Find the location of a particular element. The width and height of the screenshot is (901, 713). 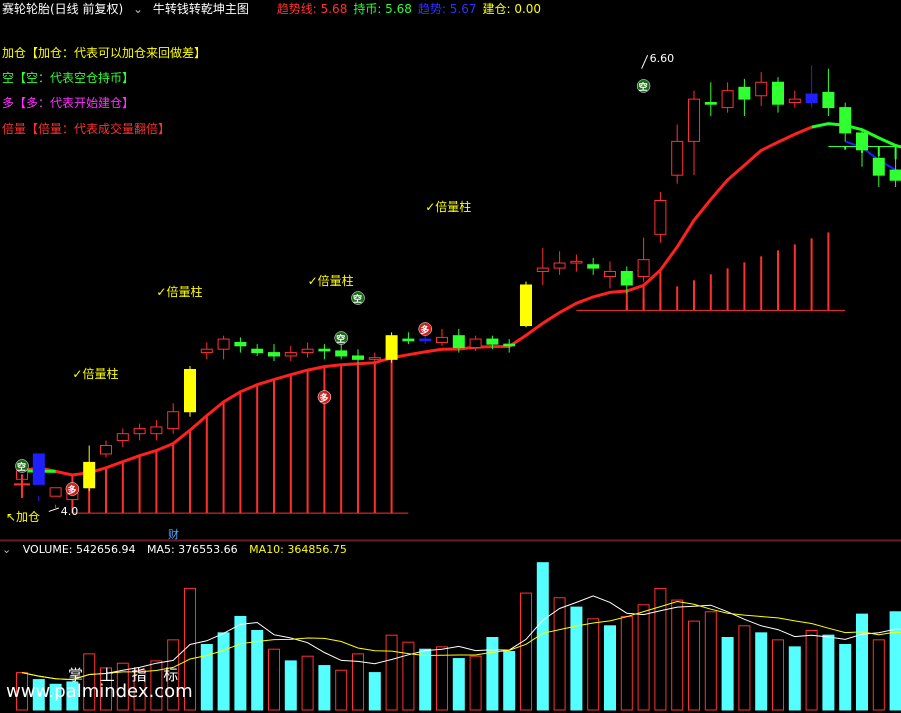

volume-settings-icon: ⌄ is located at coordinates (6, 549).